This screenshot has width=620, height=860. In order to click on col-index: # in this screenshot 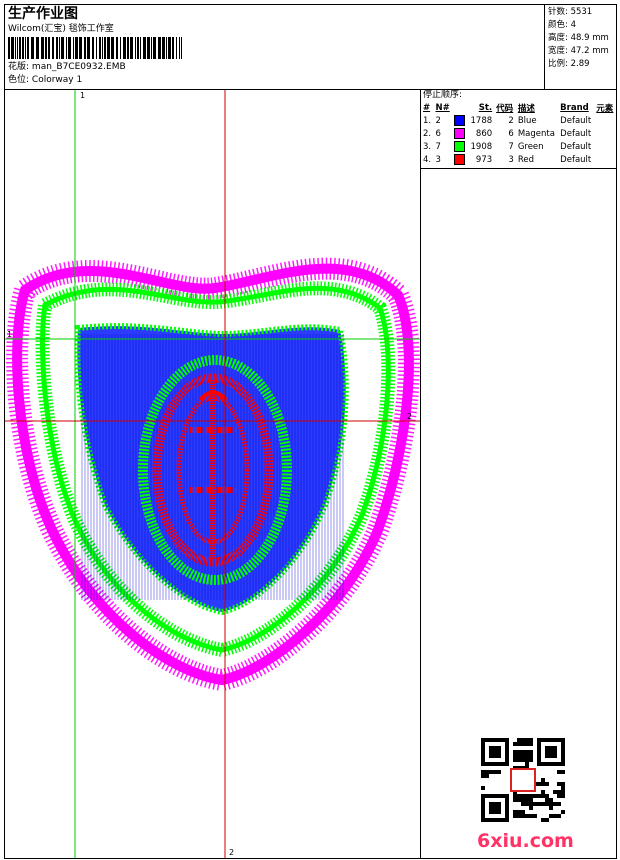, I will do `click(427, 107)`.